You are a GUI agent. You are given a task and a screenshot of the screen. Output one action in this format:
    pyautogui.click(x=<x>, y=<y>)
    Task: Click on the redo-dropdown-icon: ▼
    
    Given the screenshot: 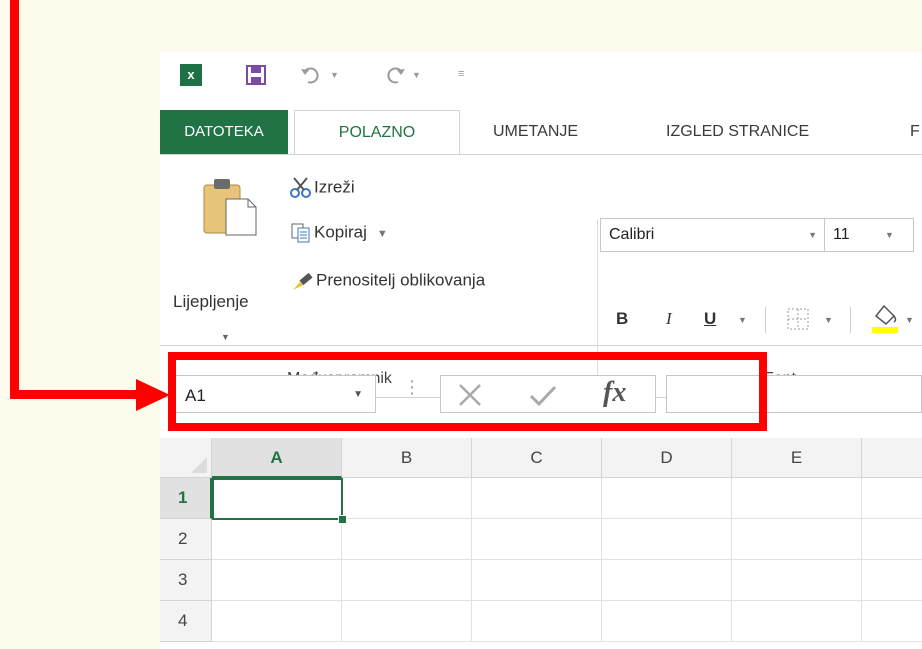 What is the action you would take?
    pyautogui.click(x=416, y=75)
    